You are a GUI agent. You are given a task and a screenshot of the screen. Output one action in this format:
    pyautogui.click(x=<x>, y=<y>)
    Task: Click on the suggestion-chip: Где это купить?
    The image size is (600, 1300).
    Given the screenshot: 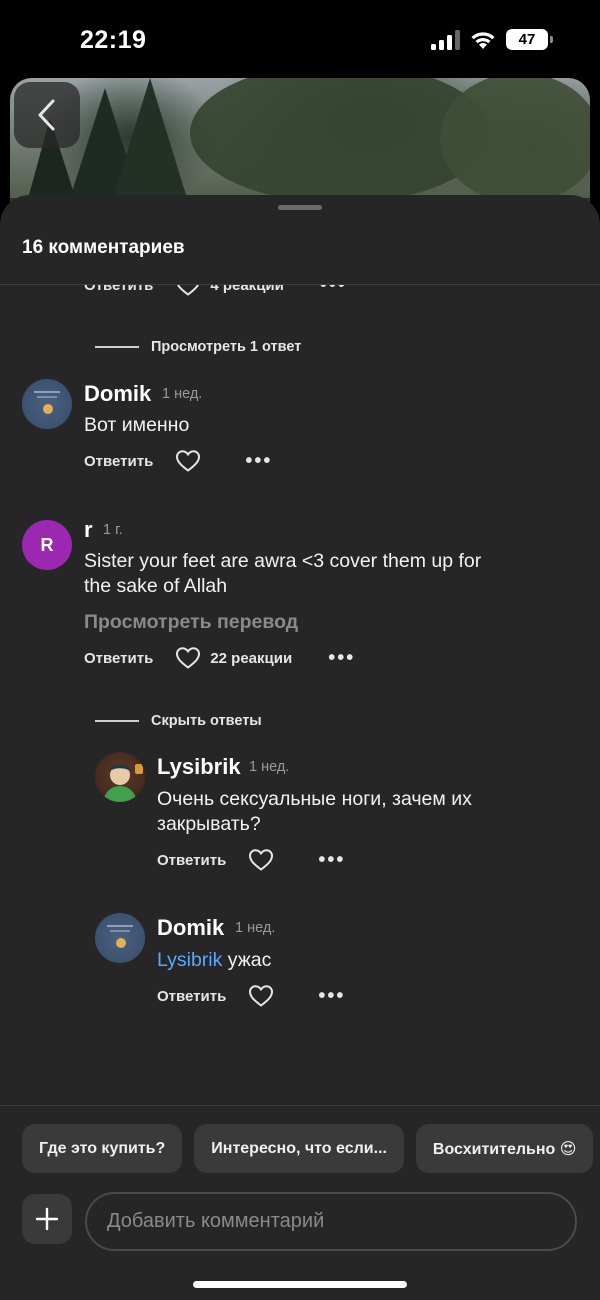 What is the action you would take?
    pyautogui.click(x=102, y=1148)
    